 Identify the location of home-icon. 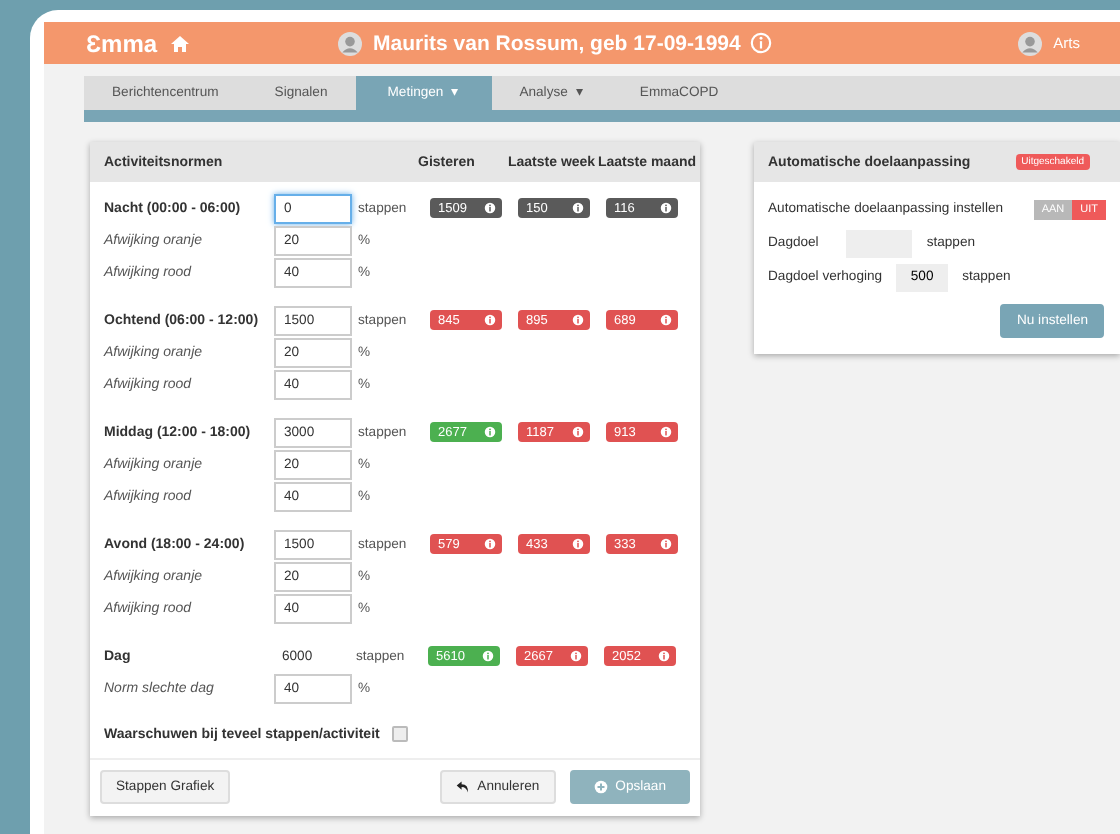
(179, 43).